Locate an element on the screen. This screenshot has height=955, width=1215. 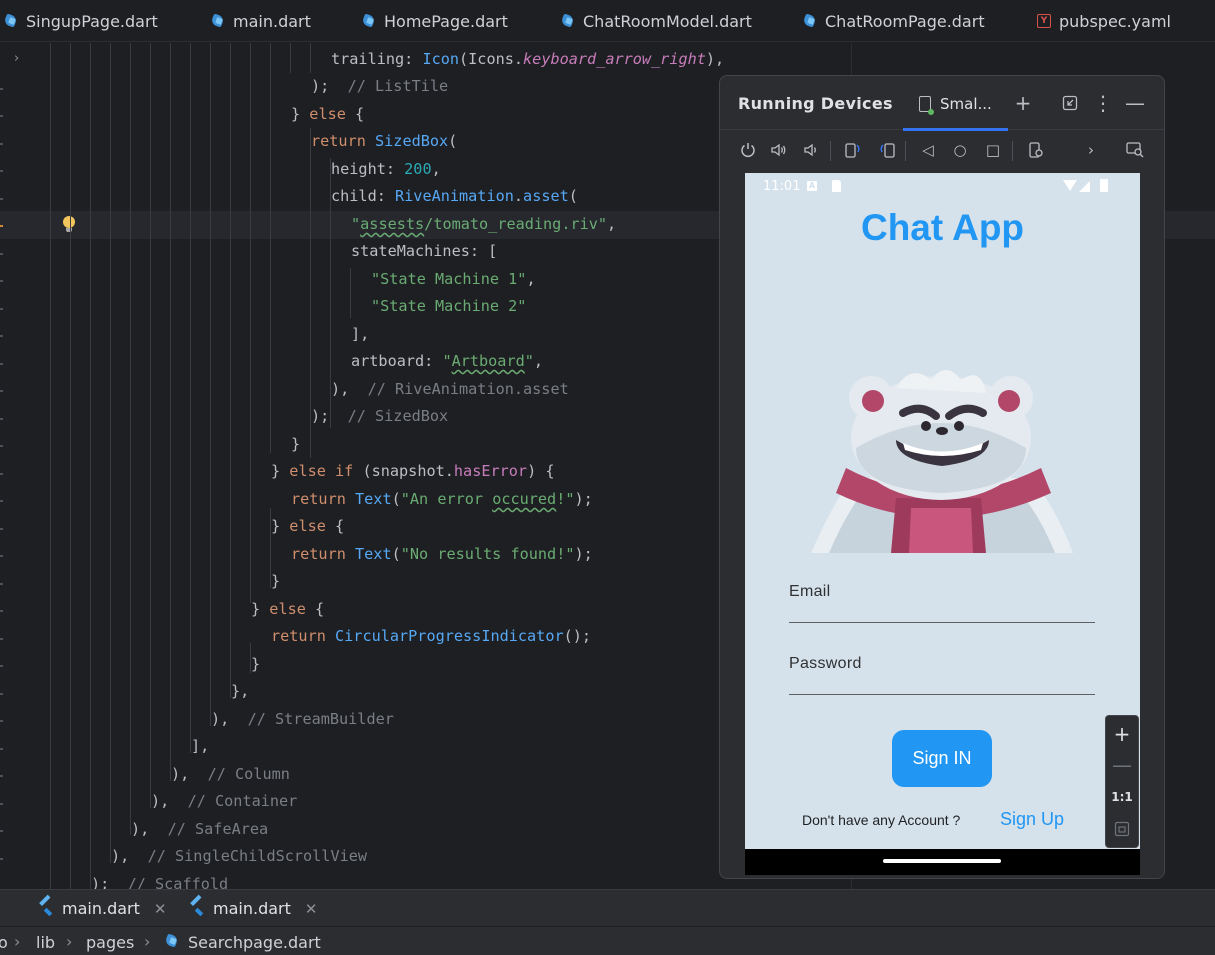
email-field is located at coordinates (942, 622).